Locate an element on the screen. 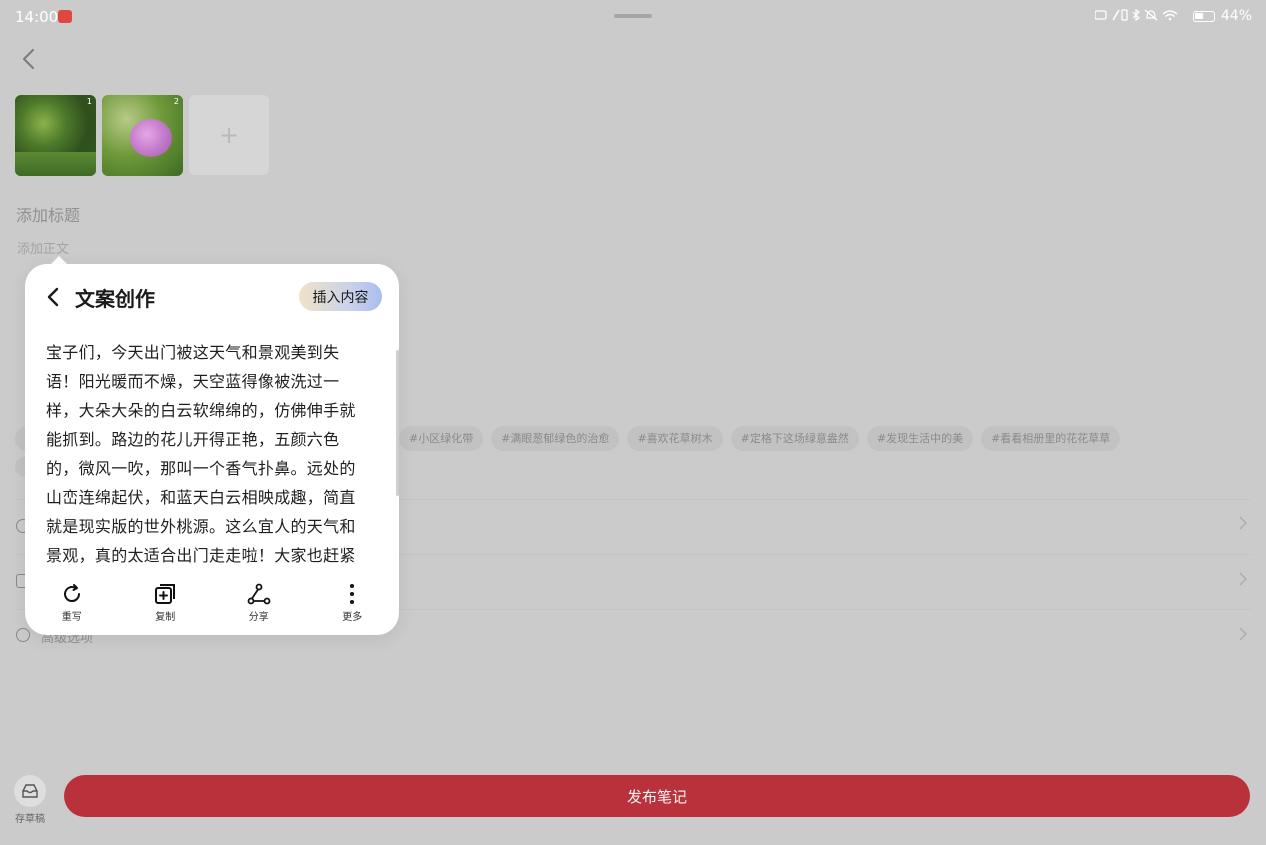  copy-button: 复制 is located at coordinates (166, 602).